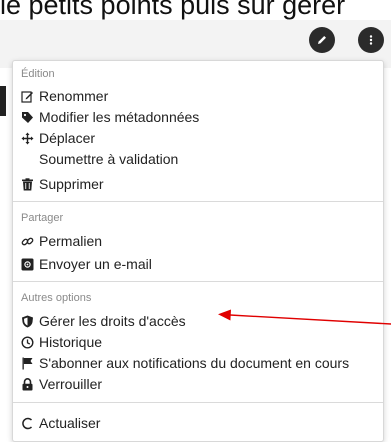 The height and width of the screenshot is (442, 391). I want to click on menu-item-label: Soumettre à validation, so click(109, 159).